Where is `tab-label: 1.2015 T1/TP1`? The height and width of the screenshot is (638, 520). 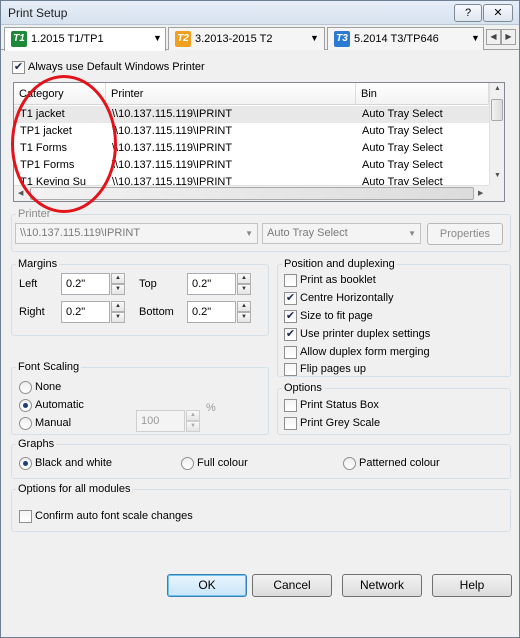 tab-label: 1.2015 T1/TP1 is located at coordinates (67, 39).